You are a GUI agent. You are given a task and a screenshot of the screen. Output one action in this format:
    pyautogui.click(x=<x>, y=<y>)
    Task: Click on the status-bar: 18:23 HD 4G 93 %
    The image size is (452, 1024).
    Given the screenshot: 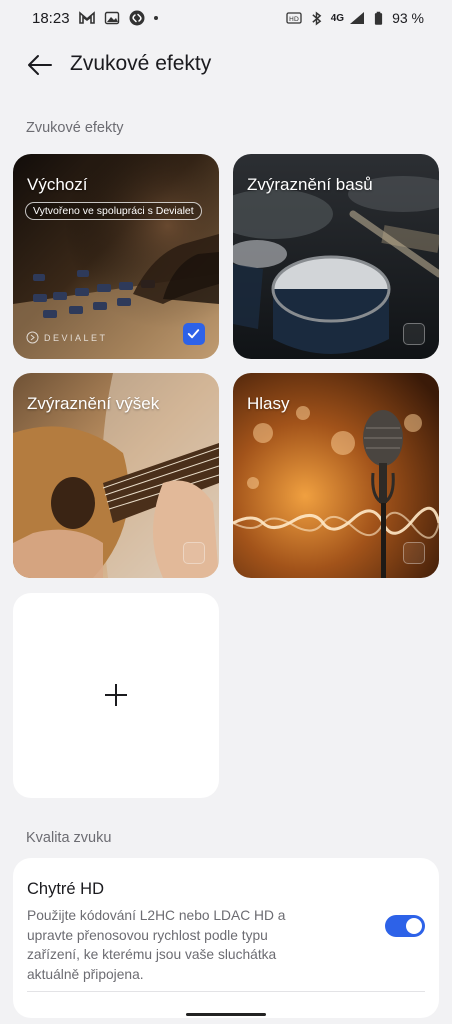 What is the action you would take?
    pyautogui.click(x=226, y=18)
    